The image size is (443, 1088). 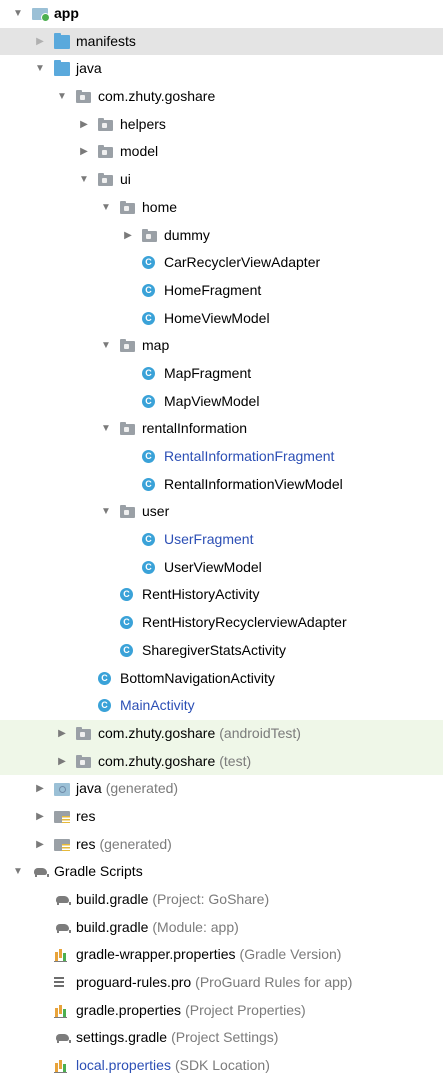 I want to click on tree-node-label: RentHistoryActivity, so click(x=200, y=595).